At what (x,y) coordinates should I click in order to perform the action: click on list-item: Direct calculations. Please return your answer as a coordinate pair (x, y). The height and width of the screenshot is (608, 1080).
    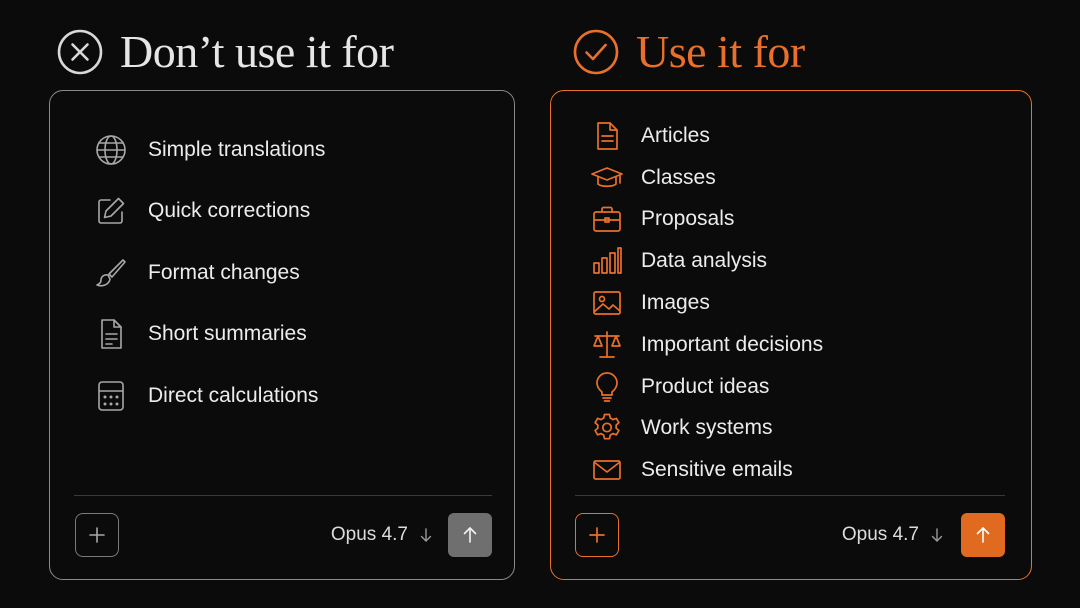
    Looking at the image, I should click on (282, 396).